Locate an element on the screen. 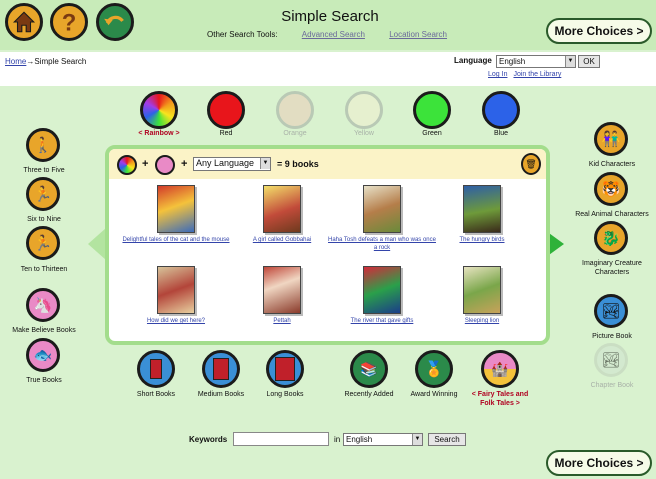 The image size is (656, 479). book-title-link: Pettah is located at coordinates (282, 321).